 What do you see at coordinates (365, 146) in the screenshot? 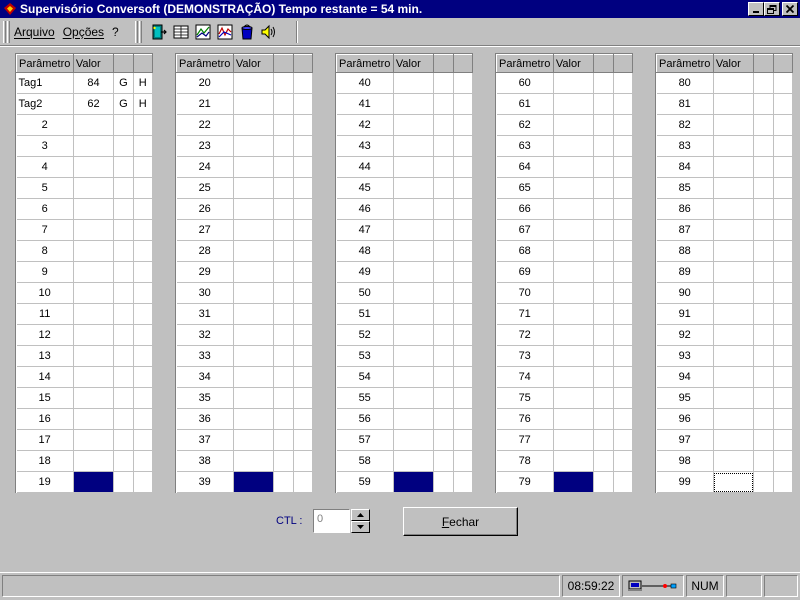
I see `param-cell: 43` at bounding box center [365, 146].